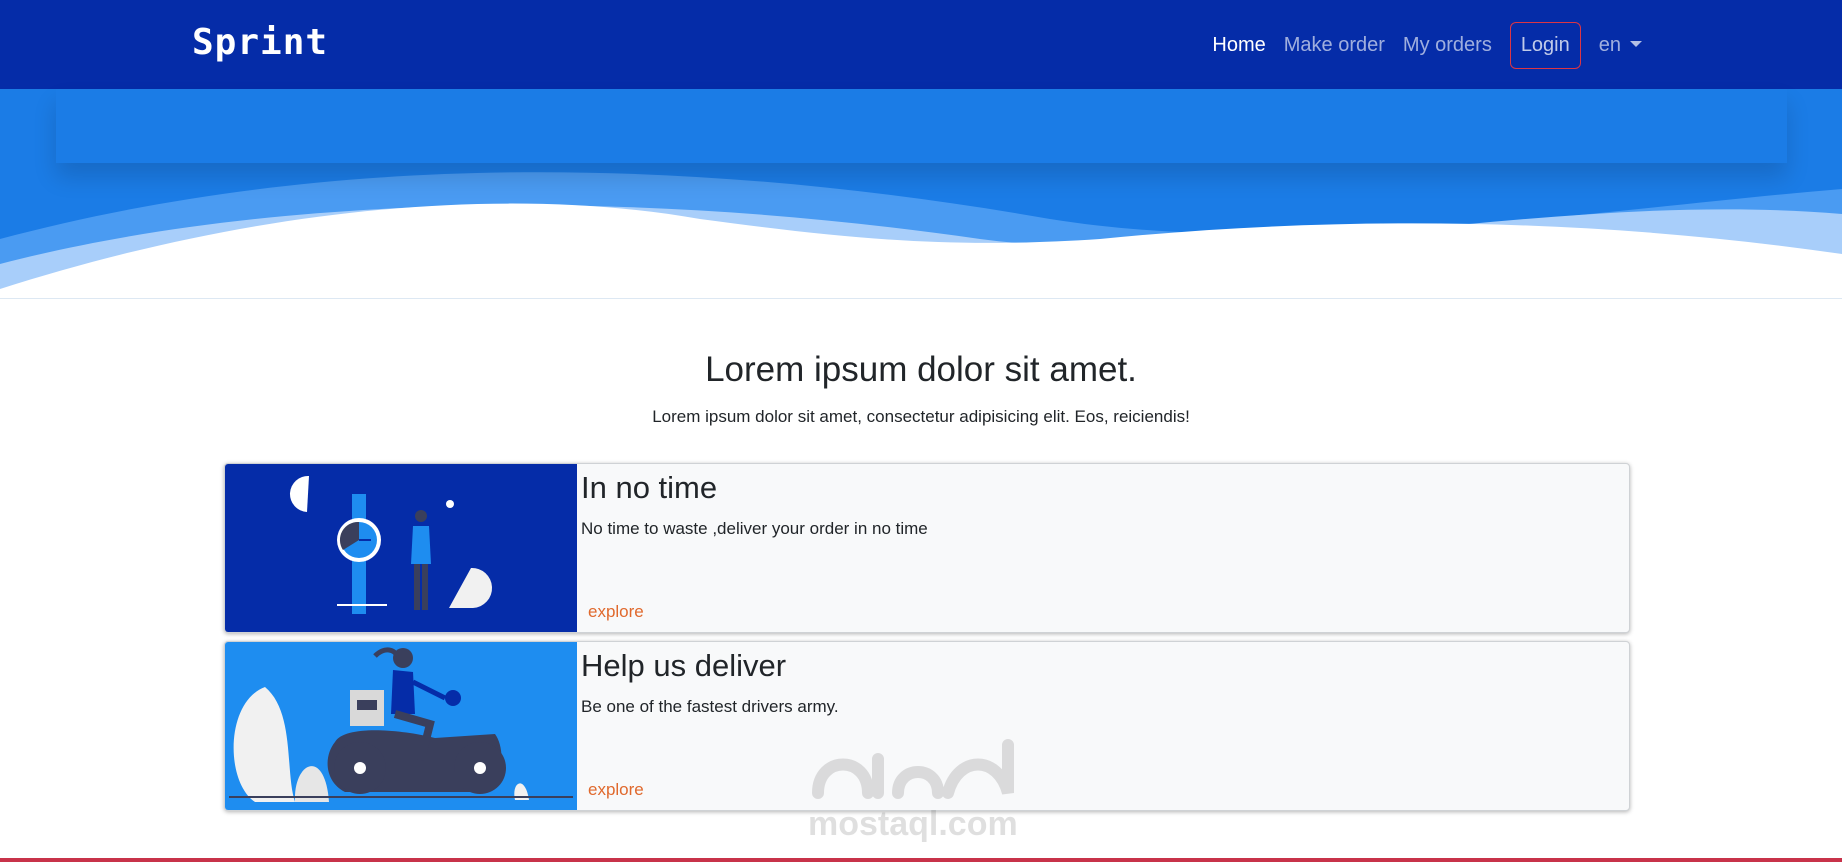  I want to click on watermark: mostaql.com, so click(921, 789).